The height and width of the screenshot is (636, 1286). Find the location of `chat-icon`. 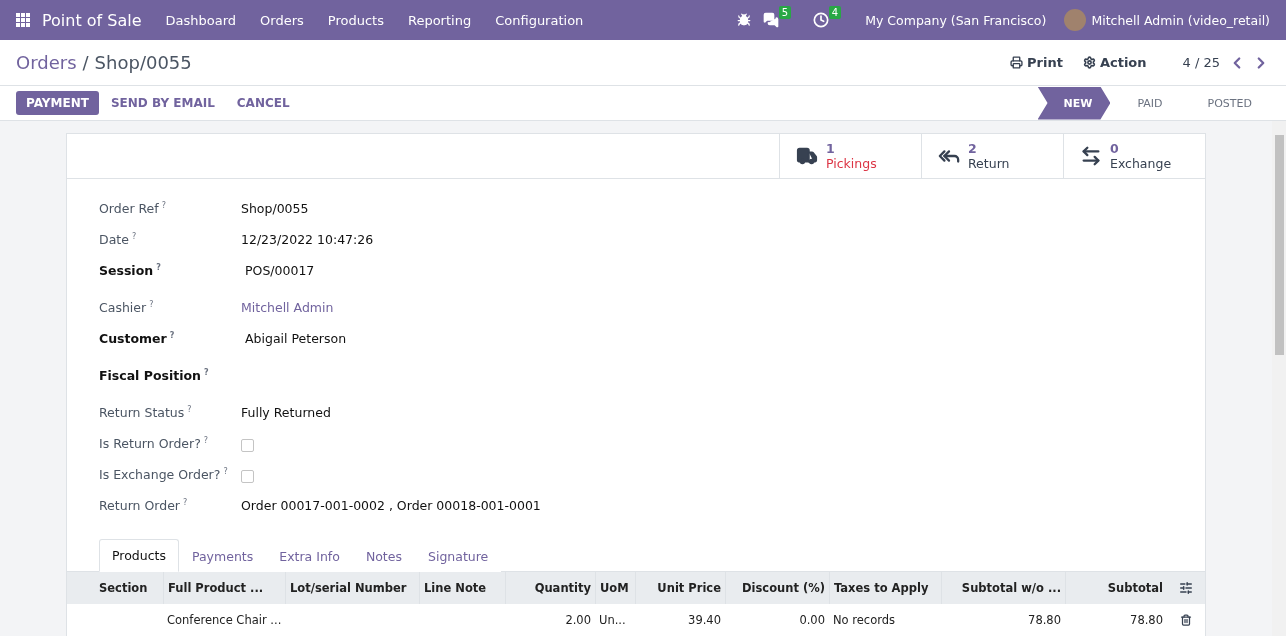

chat-icon is located at coordinates (771, 20).